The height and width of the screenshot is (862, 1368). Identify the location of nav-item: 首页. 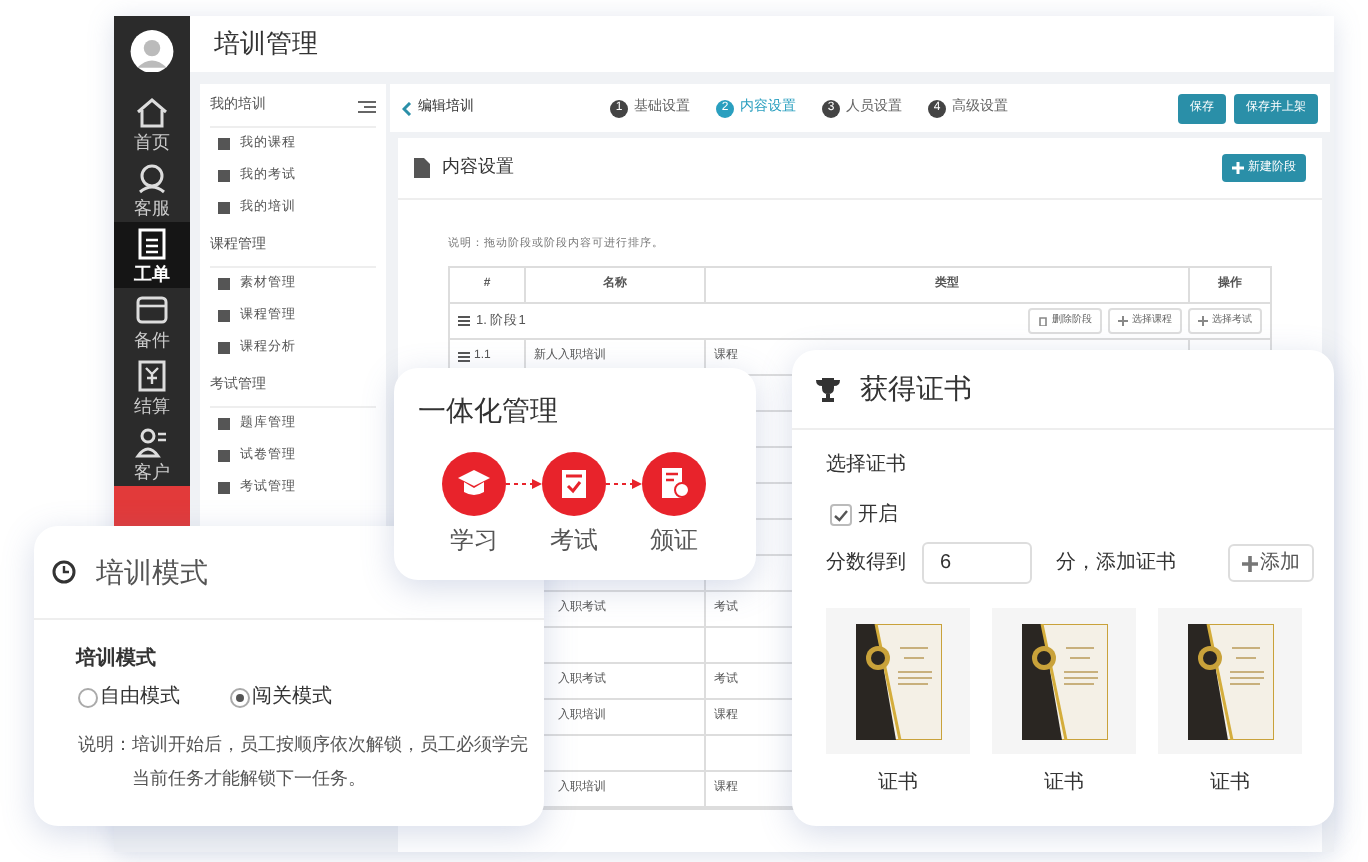
(152, 123).